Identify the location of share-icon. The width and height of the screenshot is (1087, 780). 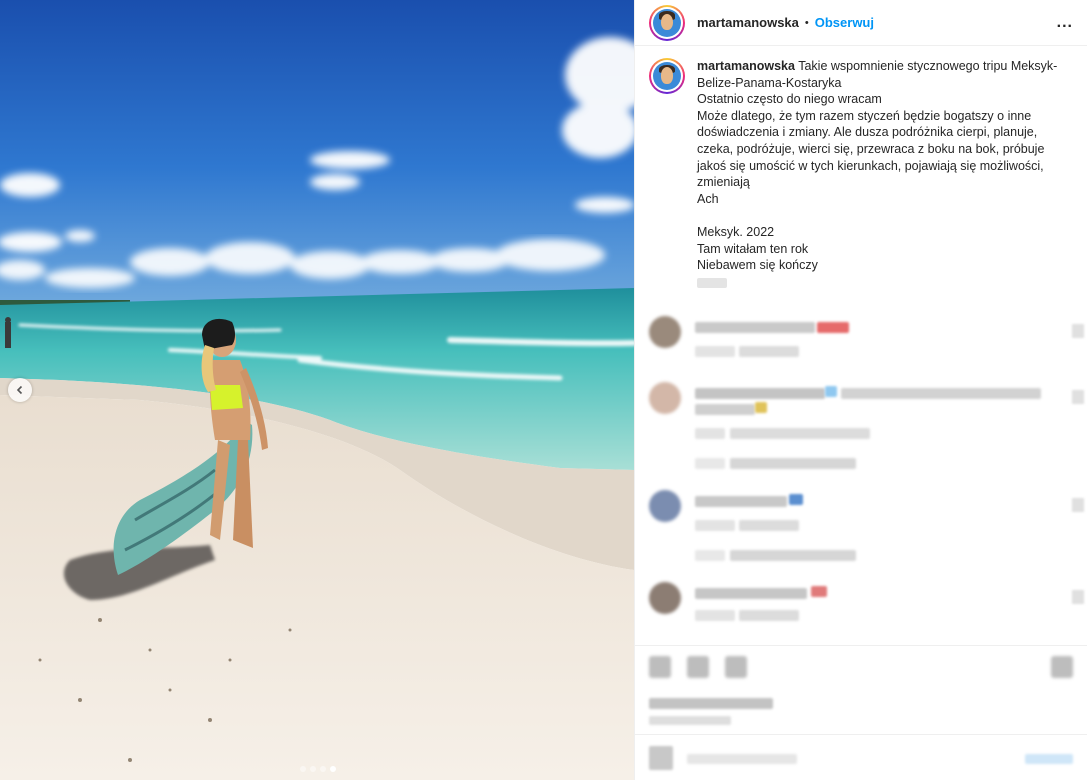
(736, 667).